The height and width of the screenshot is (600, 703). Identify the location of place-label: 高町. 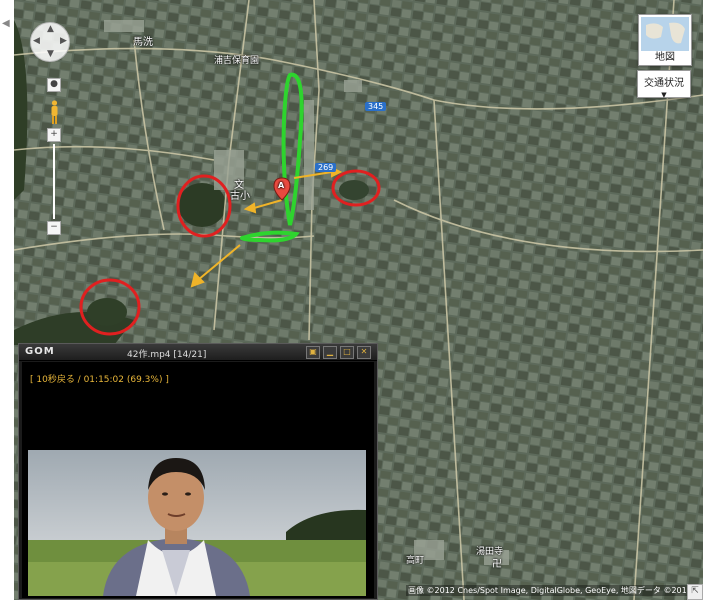
(415, 561).